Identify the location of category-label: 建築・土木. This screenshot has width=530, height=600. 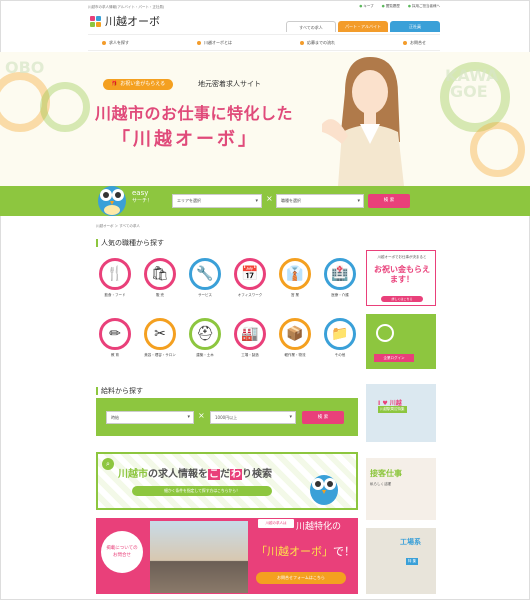
(205, 355).